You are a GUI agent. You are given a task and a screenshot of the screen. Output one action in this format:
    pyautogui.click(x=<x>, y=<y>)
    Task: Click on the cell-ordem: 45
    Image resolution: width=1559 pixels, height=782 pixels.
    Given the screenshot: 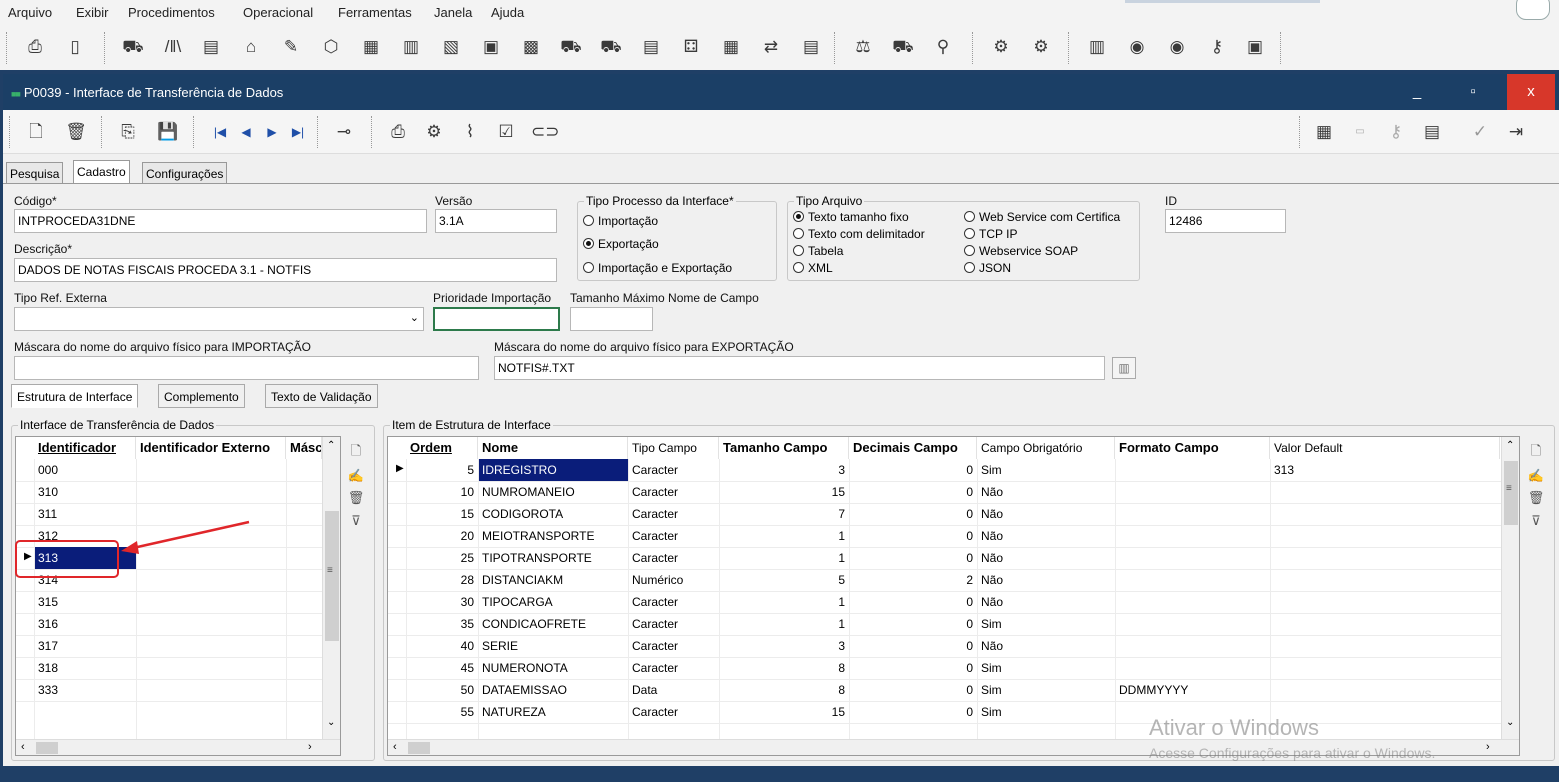 What is the action you would take?
    pyautogui.click(x=442, y=668)
    